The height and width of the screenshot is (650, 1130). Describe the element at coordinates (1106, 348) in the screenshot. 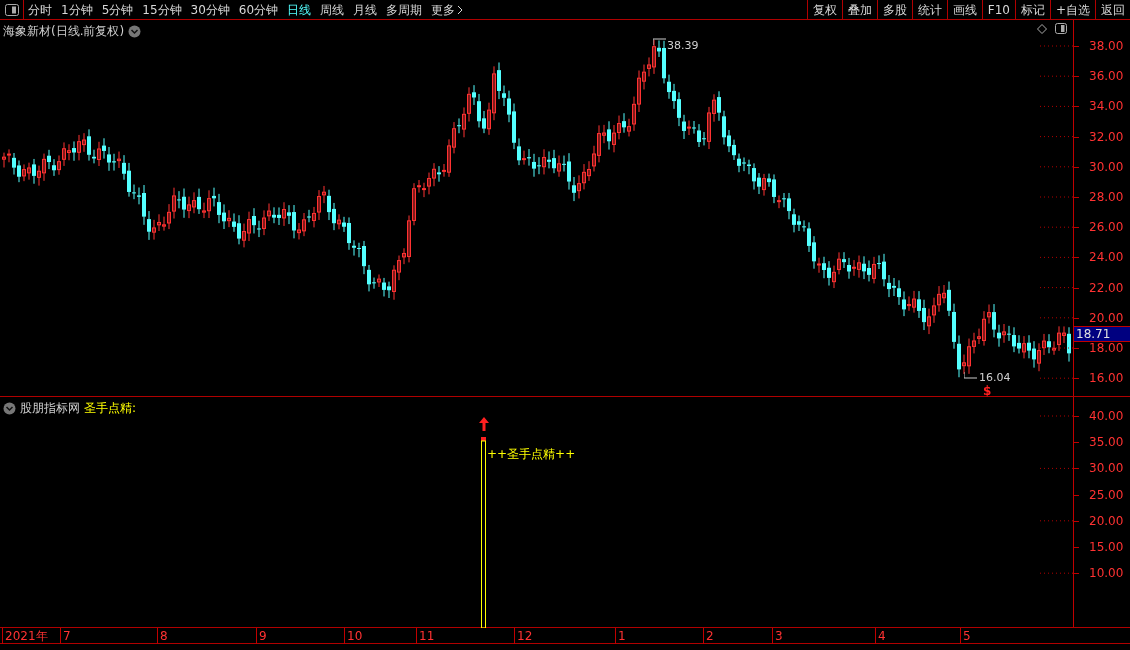

I see `price-axis-label: 18.00` at that location.